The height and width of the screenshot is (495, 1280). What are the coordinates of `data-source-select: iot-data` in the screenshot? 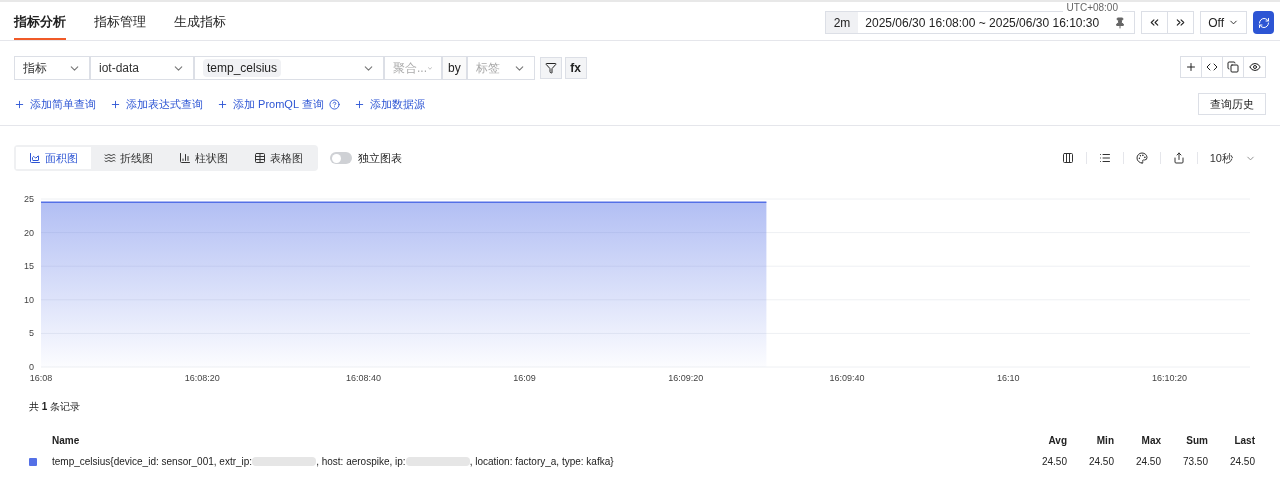 It's located at (142, 68).